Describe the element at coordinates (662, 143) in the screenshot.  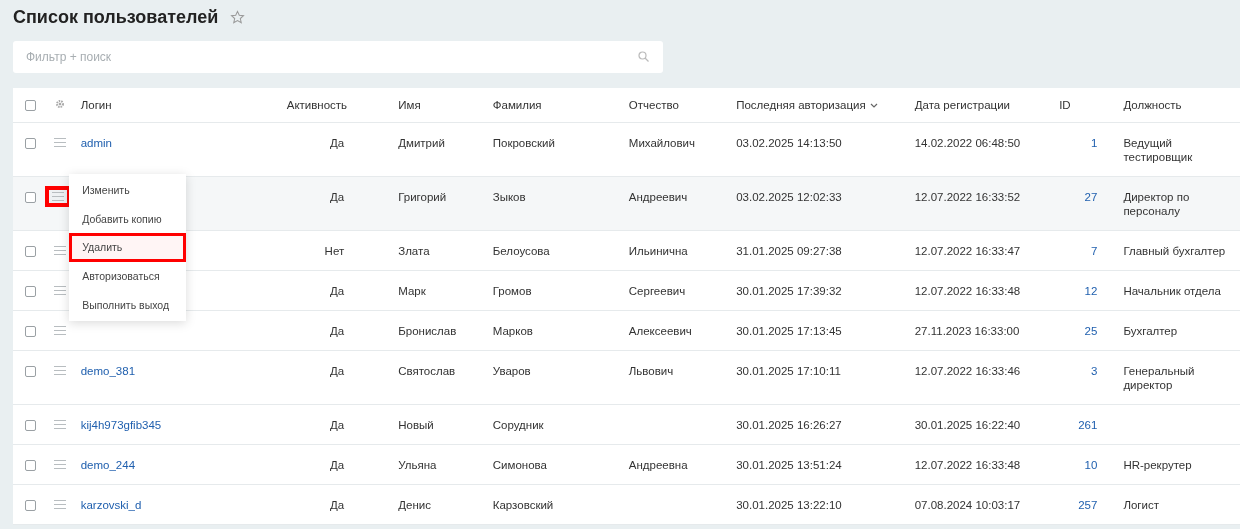
I see `table-cell: Михайлович` at that location.